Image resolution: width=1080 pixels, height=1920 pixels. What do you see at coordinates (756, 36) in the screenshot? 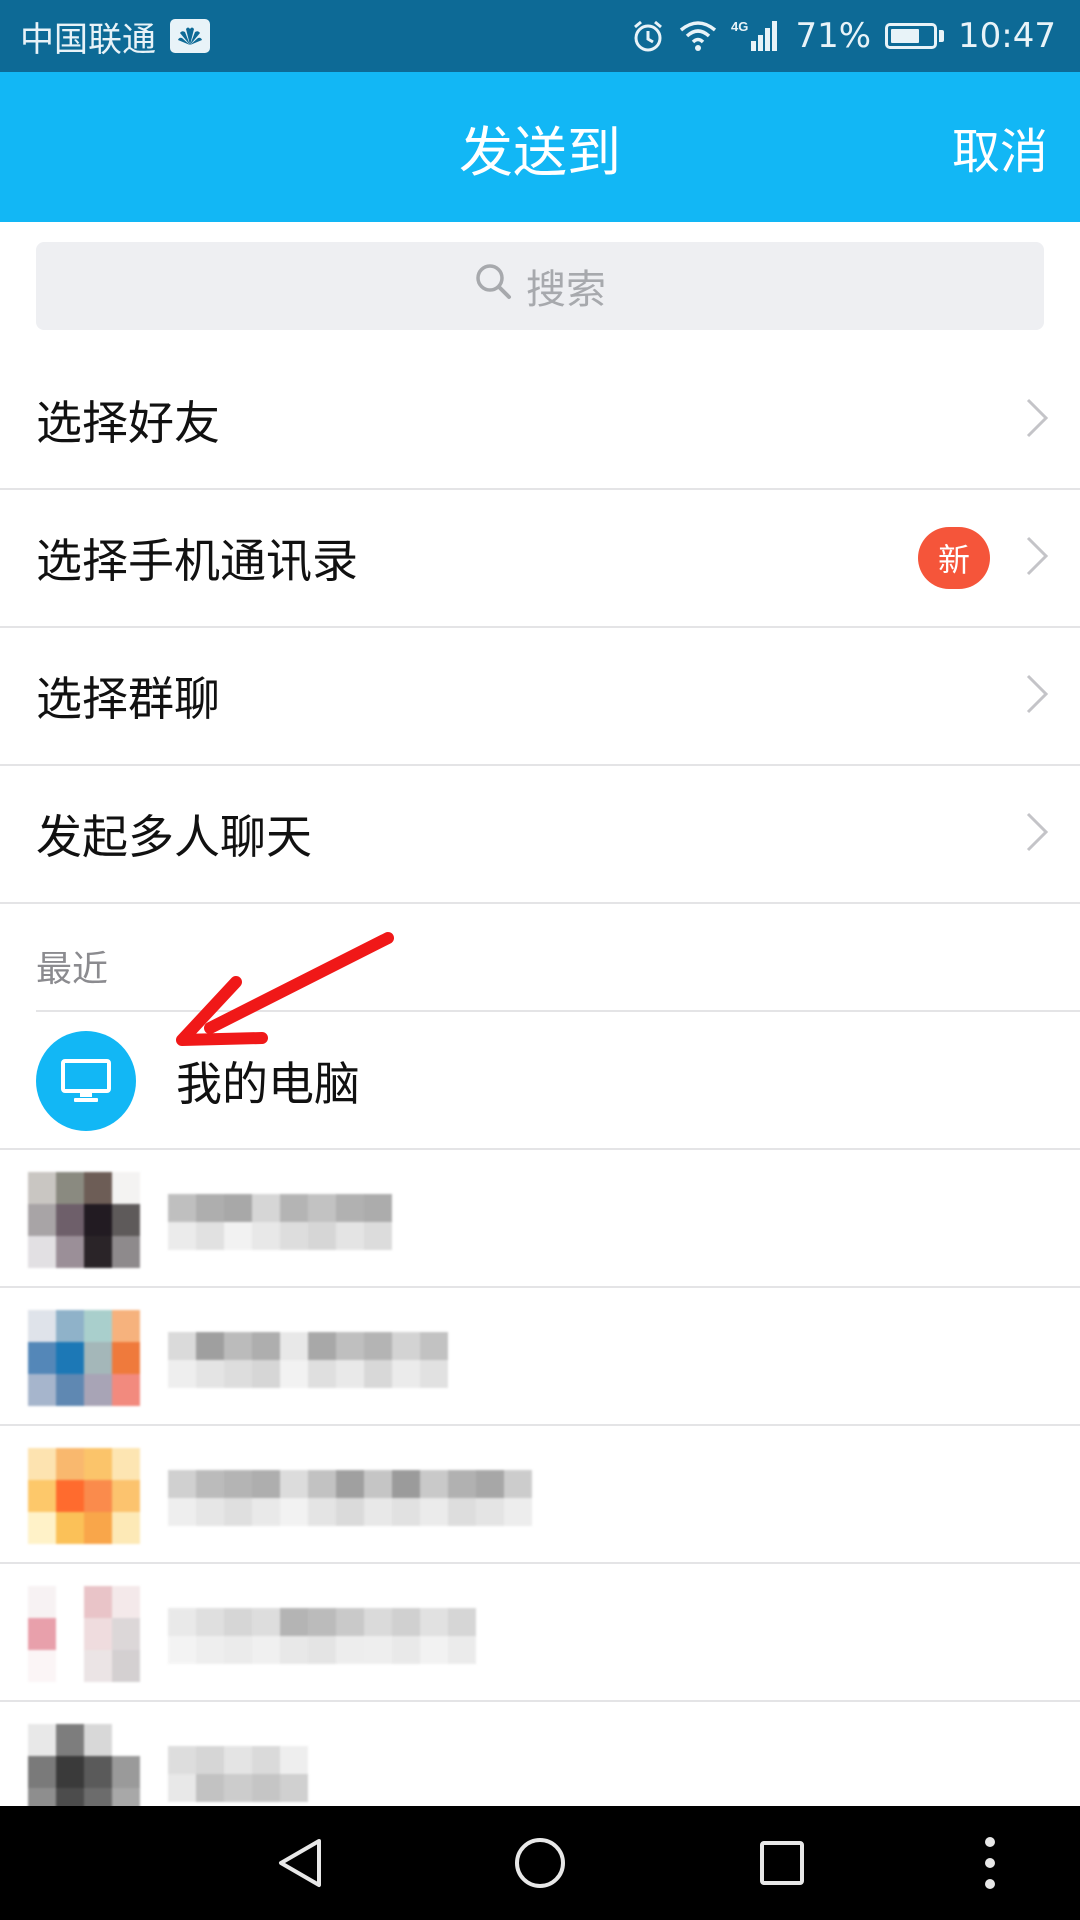
I see `signal-icon: 4G` at bounding box center [756, 36].